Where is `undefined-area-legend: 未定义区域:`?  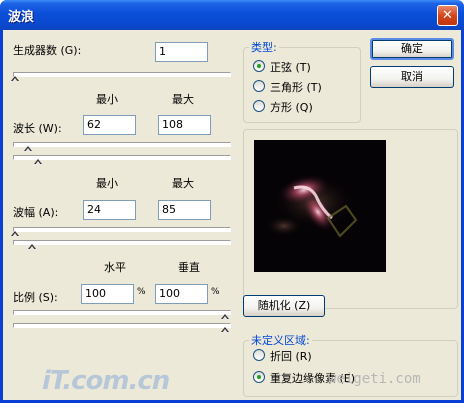
undefined-area-legend: 未定义区域: is located at coordinates (280, 340).